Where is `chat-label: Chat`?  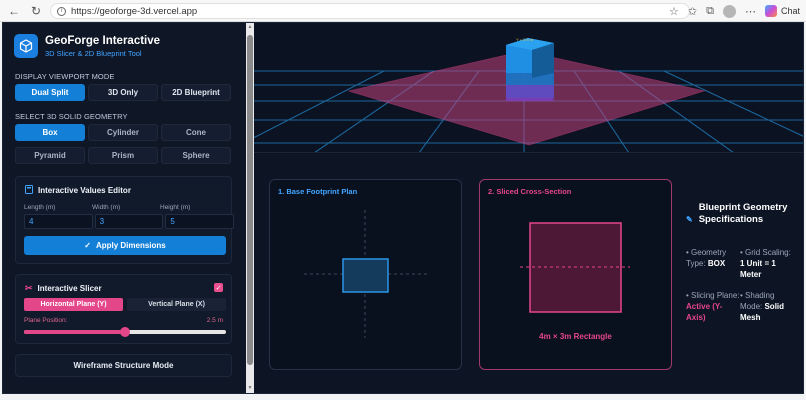
chat-label: Chat is located at coordinates (790, 11).